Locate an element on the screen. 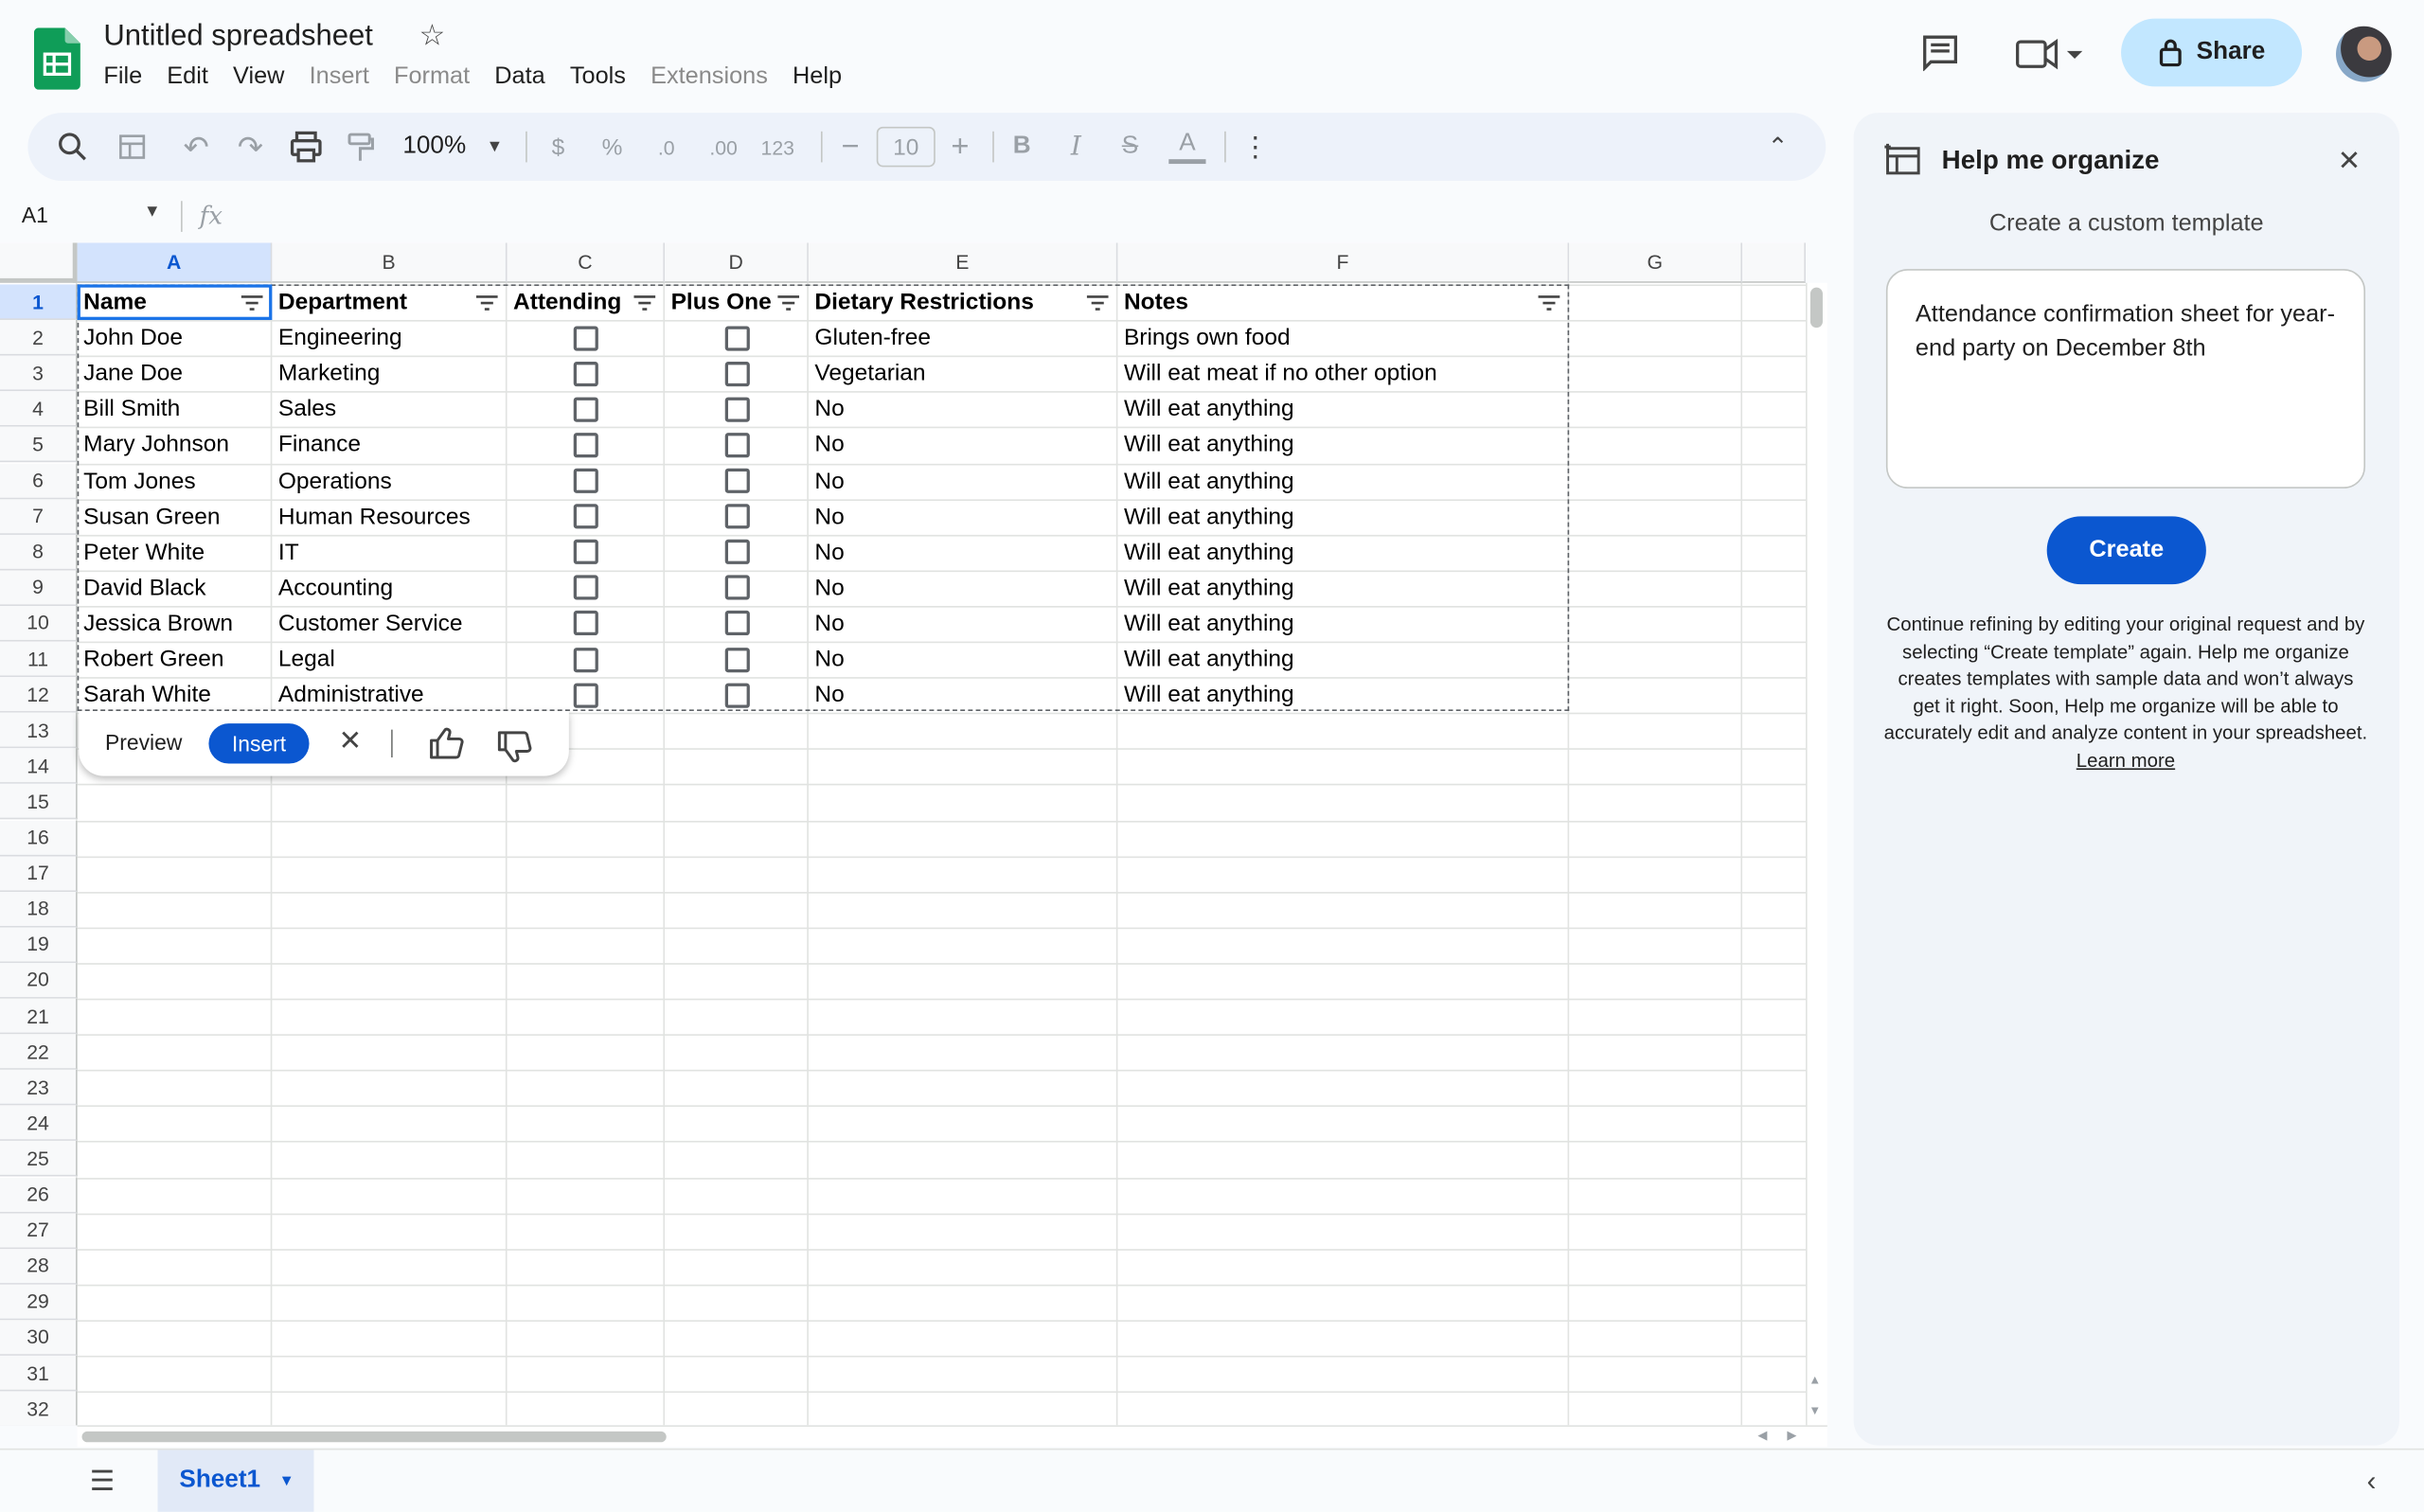 The height and width of the screenshot is (1512, 2424). horizontal-scroll-thumb is located at coordinates (374, 1437).